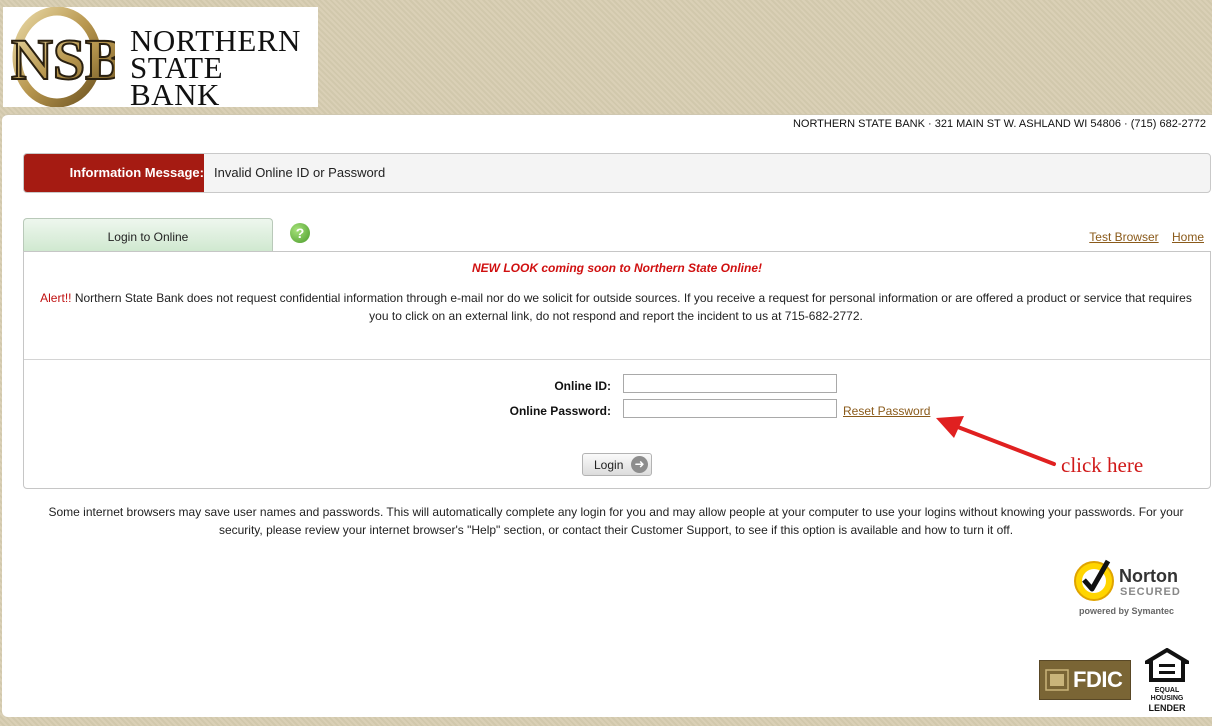  I want to click on divider, so click(617, 359).